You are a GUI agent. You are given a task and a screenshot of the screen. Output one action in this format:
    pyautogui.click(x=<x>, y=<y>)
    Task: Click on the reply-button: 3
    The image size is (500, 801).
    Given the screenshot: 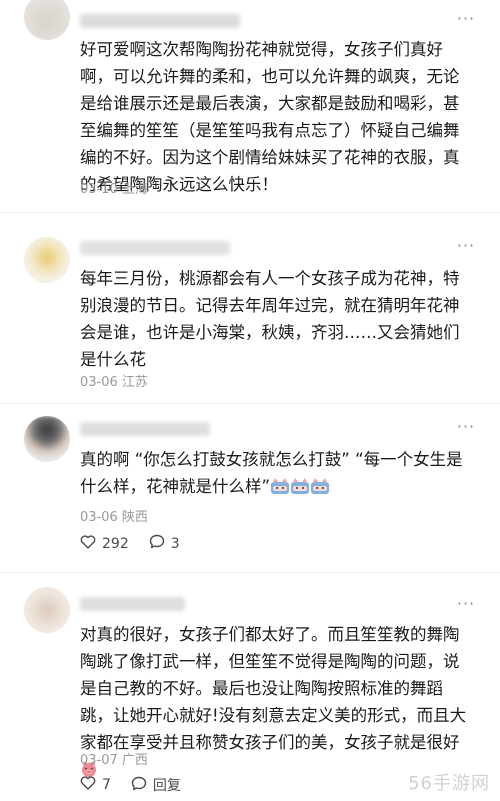 What is the action you would take?
    pyautogui.click(x=164, y=543)
    